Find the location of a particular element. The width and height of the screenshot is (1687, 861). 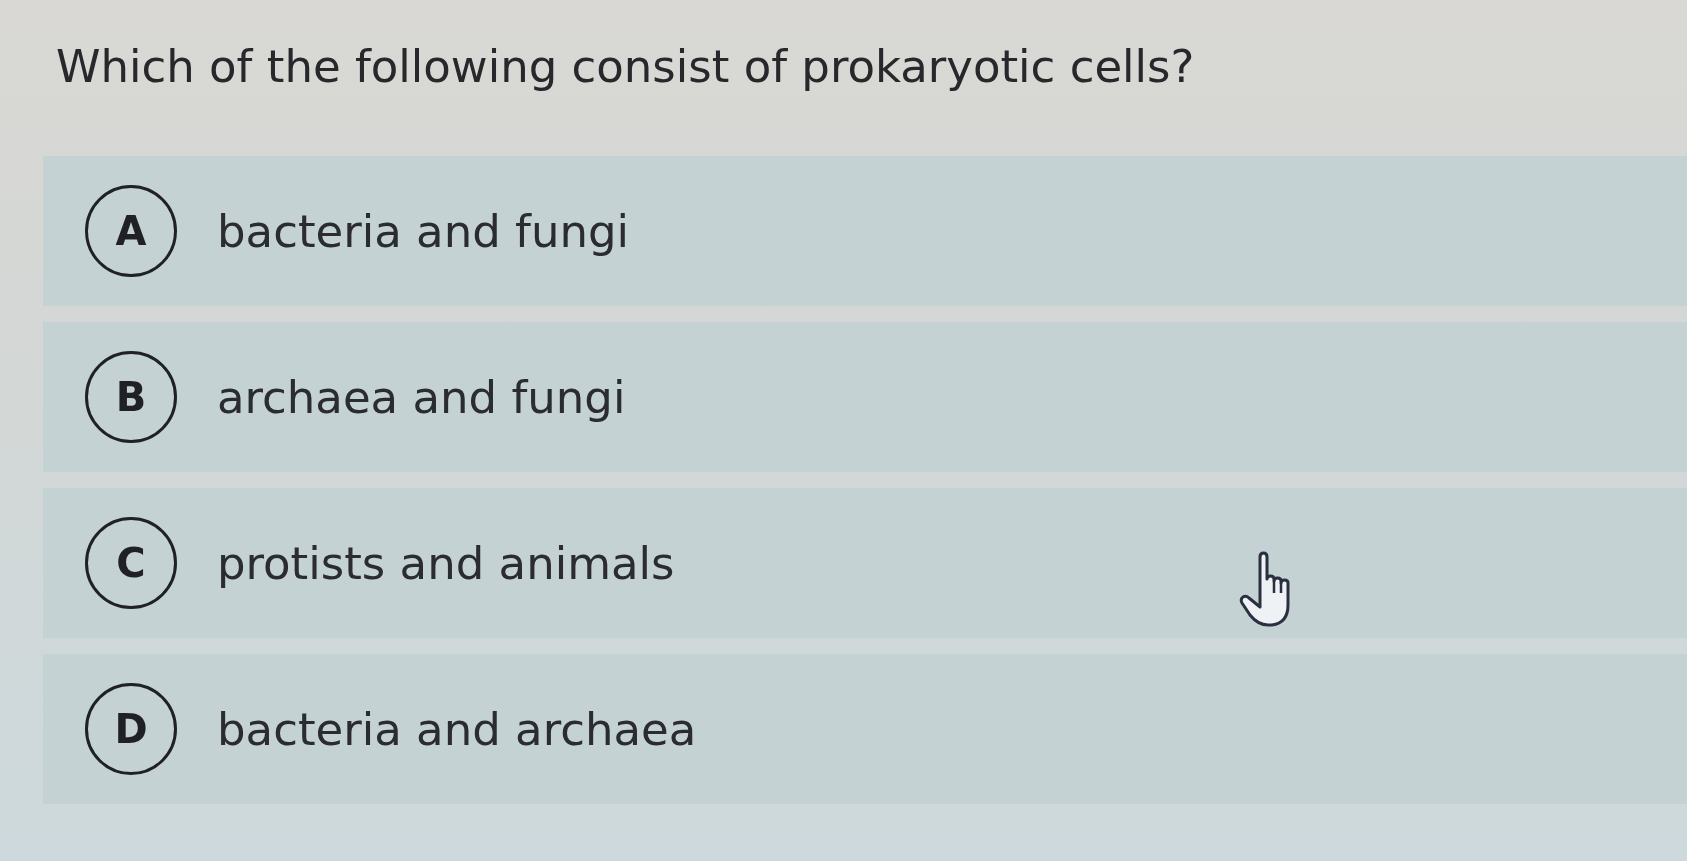

question-text: Which of the following consist of prokaryotic cells? is located at coordinates (625, 67).